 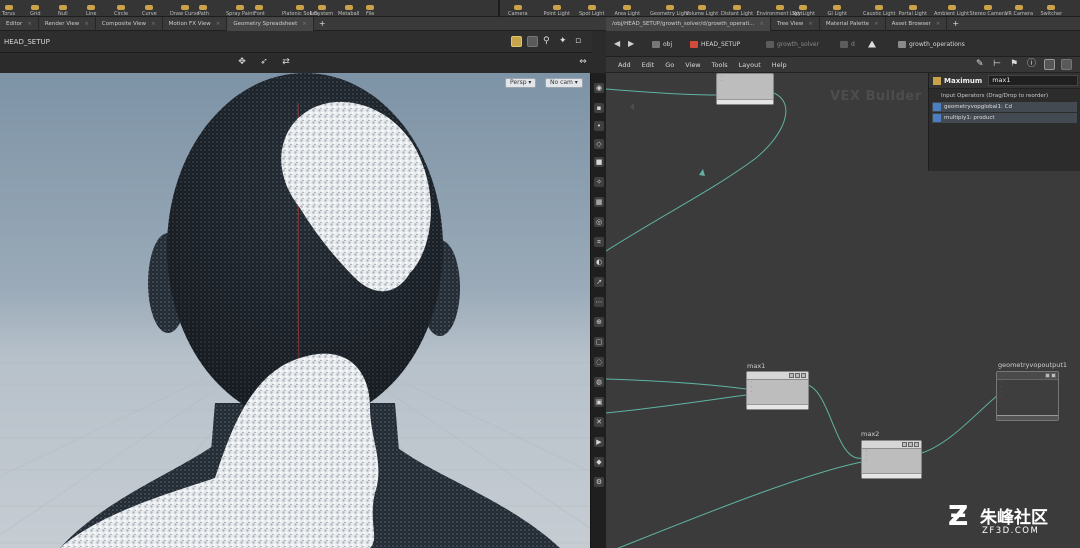 I want to click on menu-go: Go, so click(x=669, y=65).